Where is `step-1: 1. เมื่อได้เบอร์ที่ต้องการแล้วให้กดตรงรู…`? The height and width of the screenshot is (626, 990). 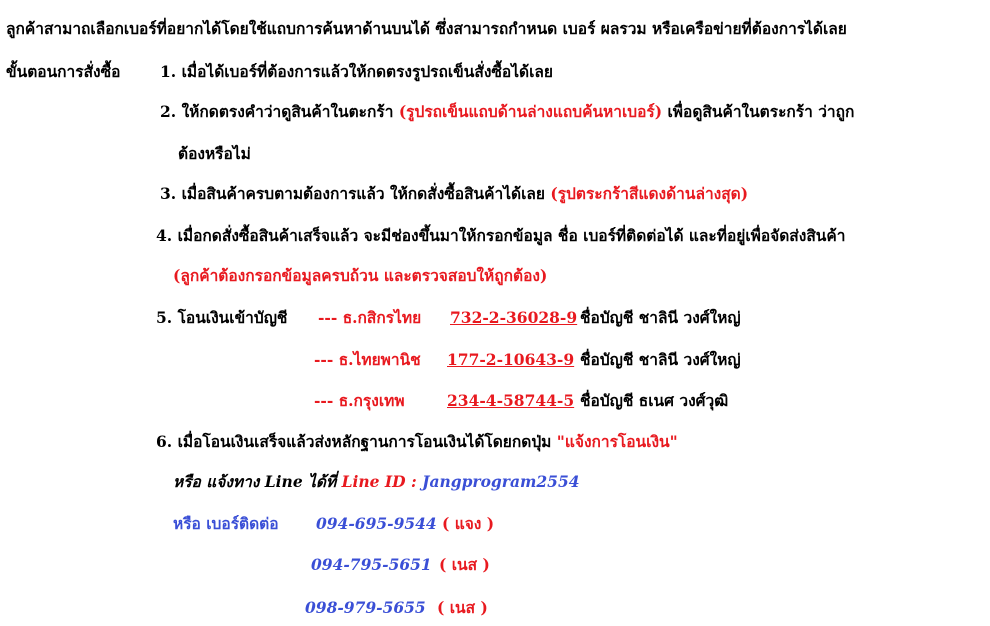
step-1: 1. เมื่อได้เบอร์ที่ต้องการแล้วให้กดตรงรู… is located at coordinates (356, 71).